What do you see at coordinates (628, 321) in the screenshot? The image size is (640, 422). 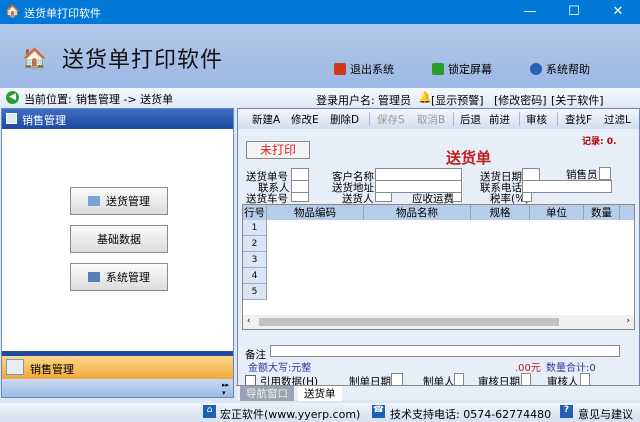 I see `scroll-right-icon: ›` at bounding box center [628, 321].